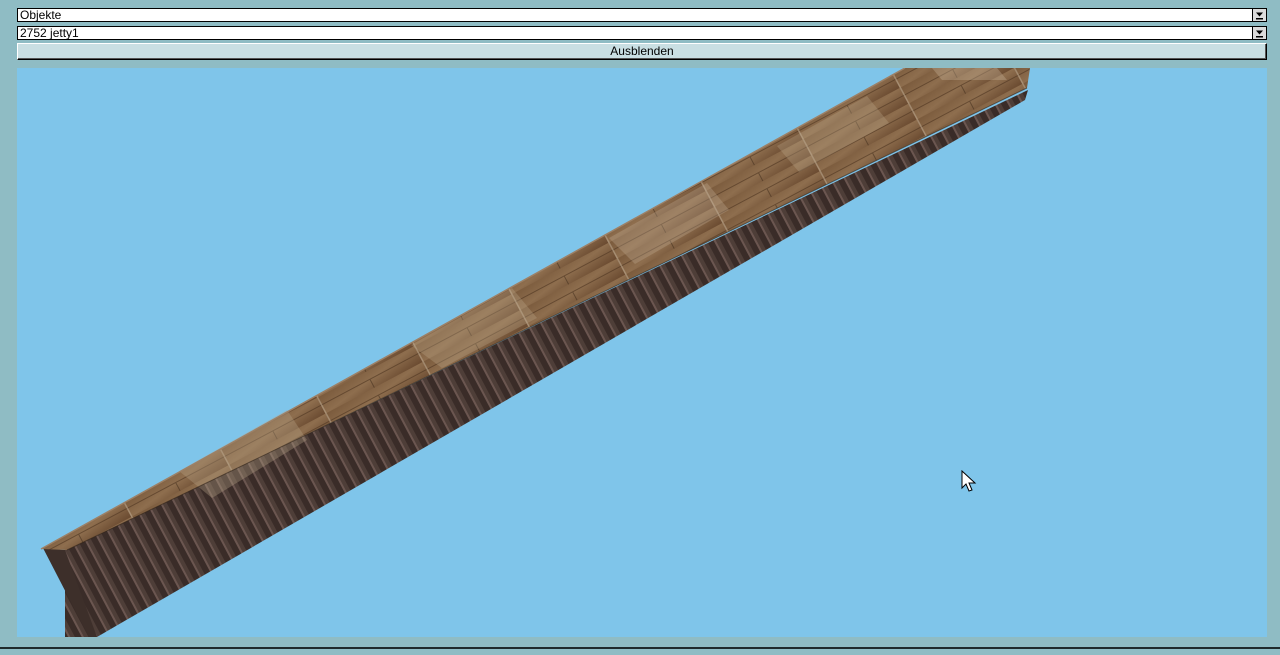 This screenshot has width=1280, height=655. What do you see at coordinates (642, 33) in the screenshot?
I see `object-select: 2752 jetty1` at bounding box center [642, 33].